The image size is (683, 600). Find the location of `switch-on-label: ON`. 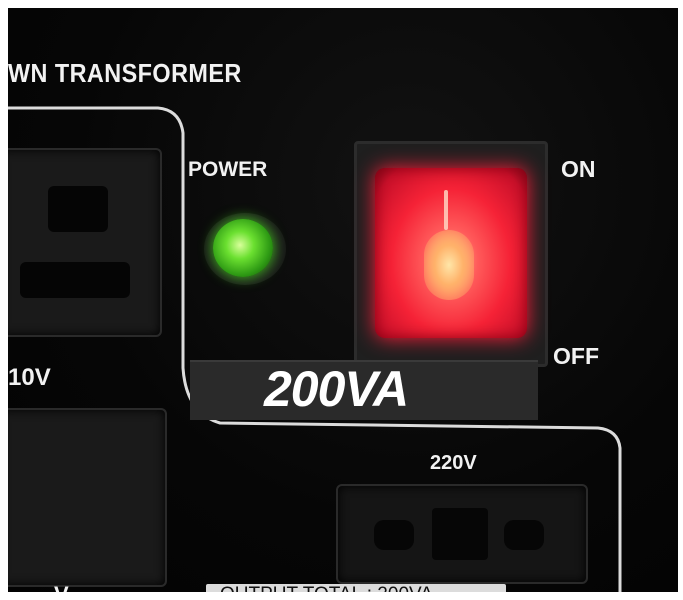

switch-on-label: ON is located at coordinates (578, 169).